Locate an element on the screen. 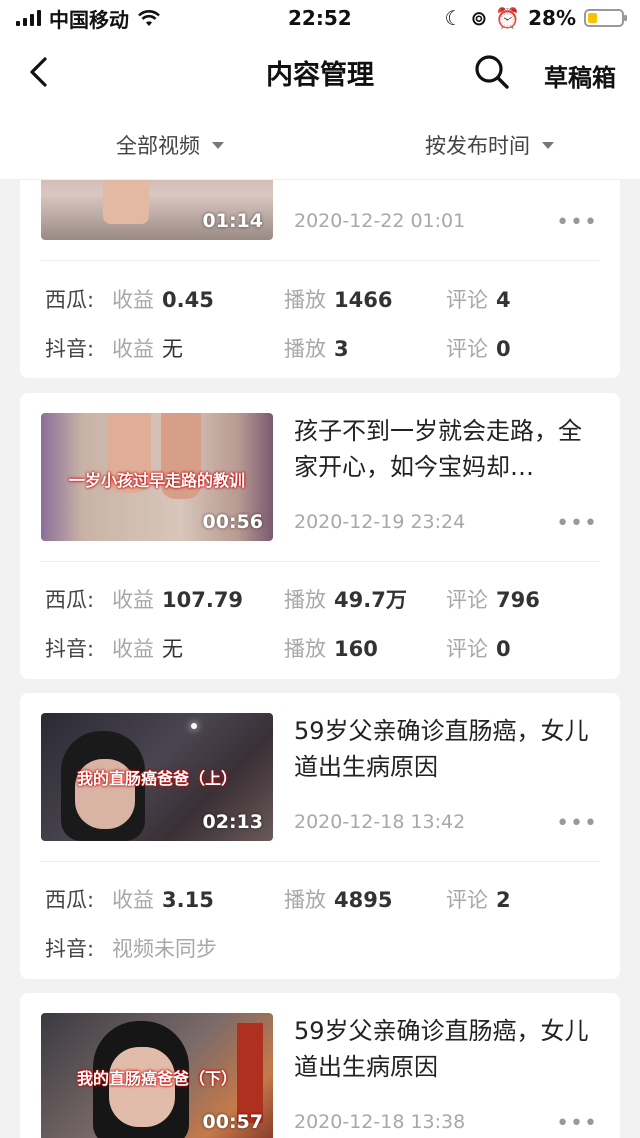 Image resolution: width=640 pixels, height=1138 pixels. back-button is located at coordinates (38, 72).